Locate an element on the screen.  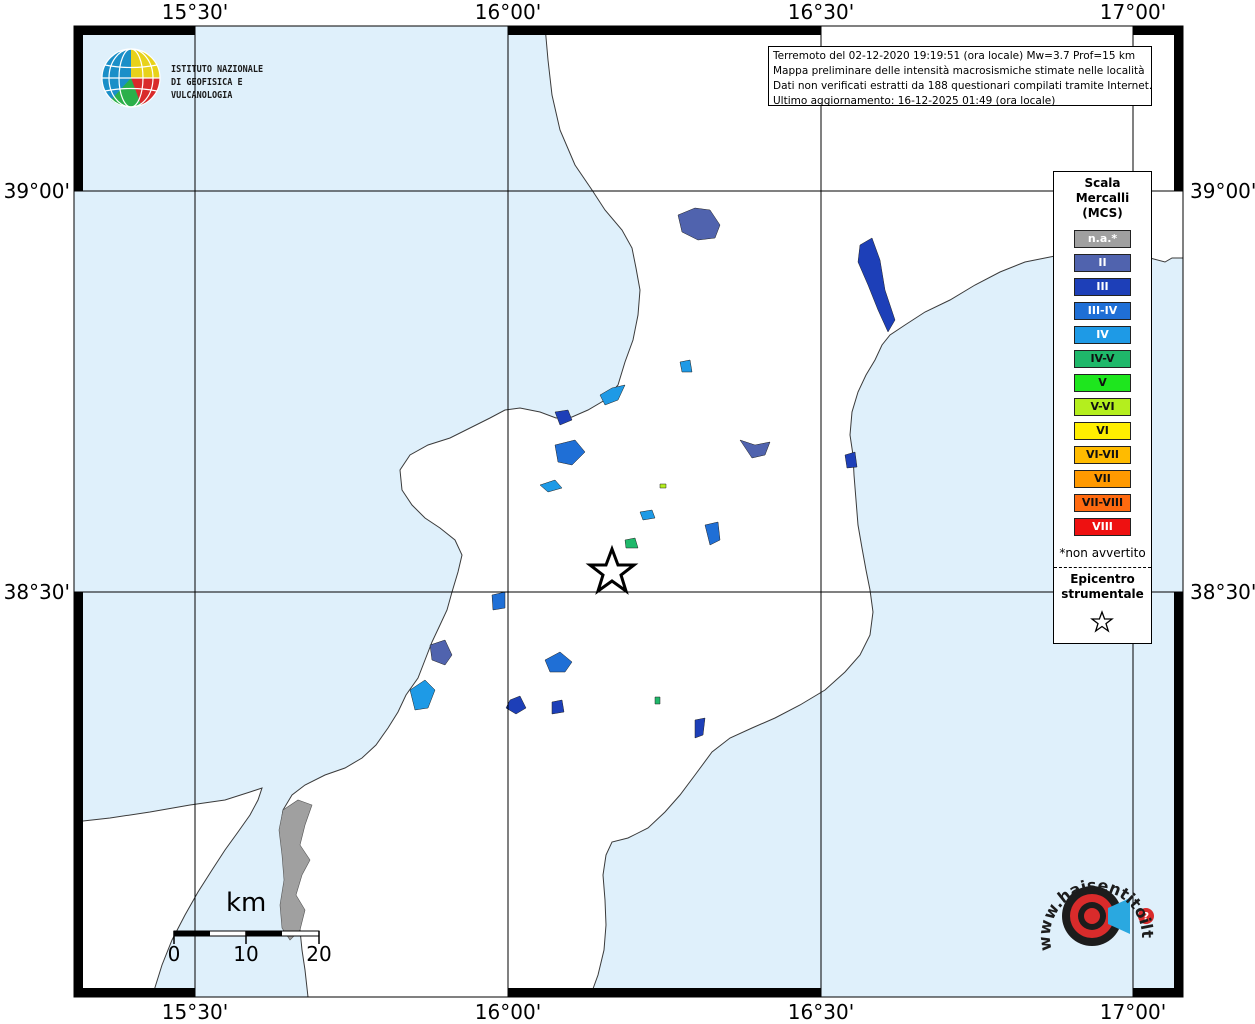
legend-item: V-VI is located at coordinates (1102, 407).